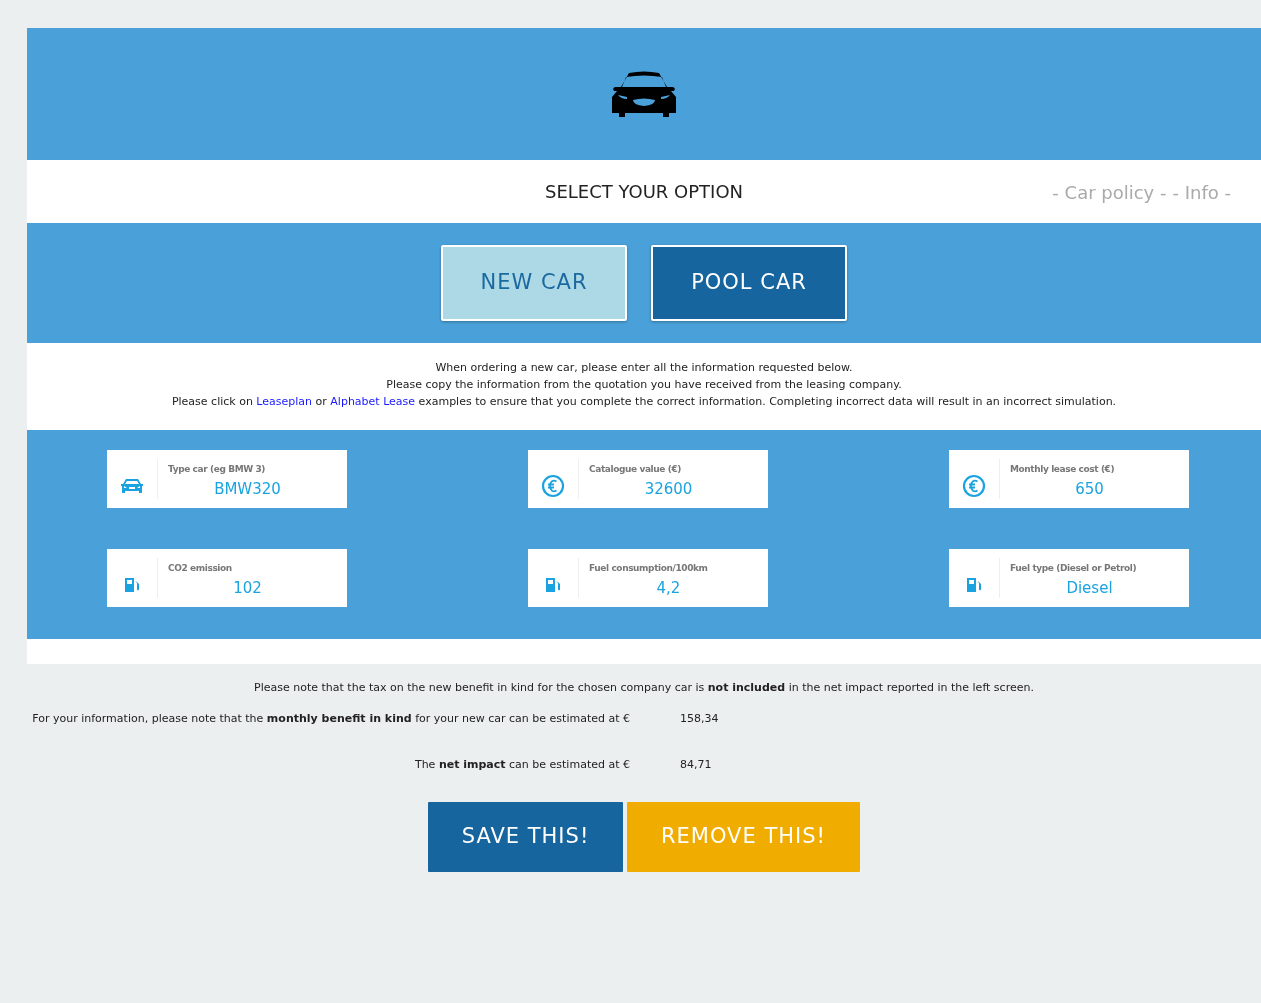 The width and height of the screenshot is (1261, 1003). Describe the element at coordinates (1074, 568) in the screenshot. I see `field-label: Fuel type (Diesel or Petrol)` at that location.